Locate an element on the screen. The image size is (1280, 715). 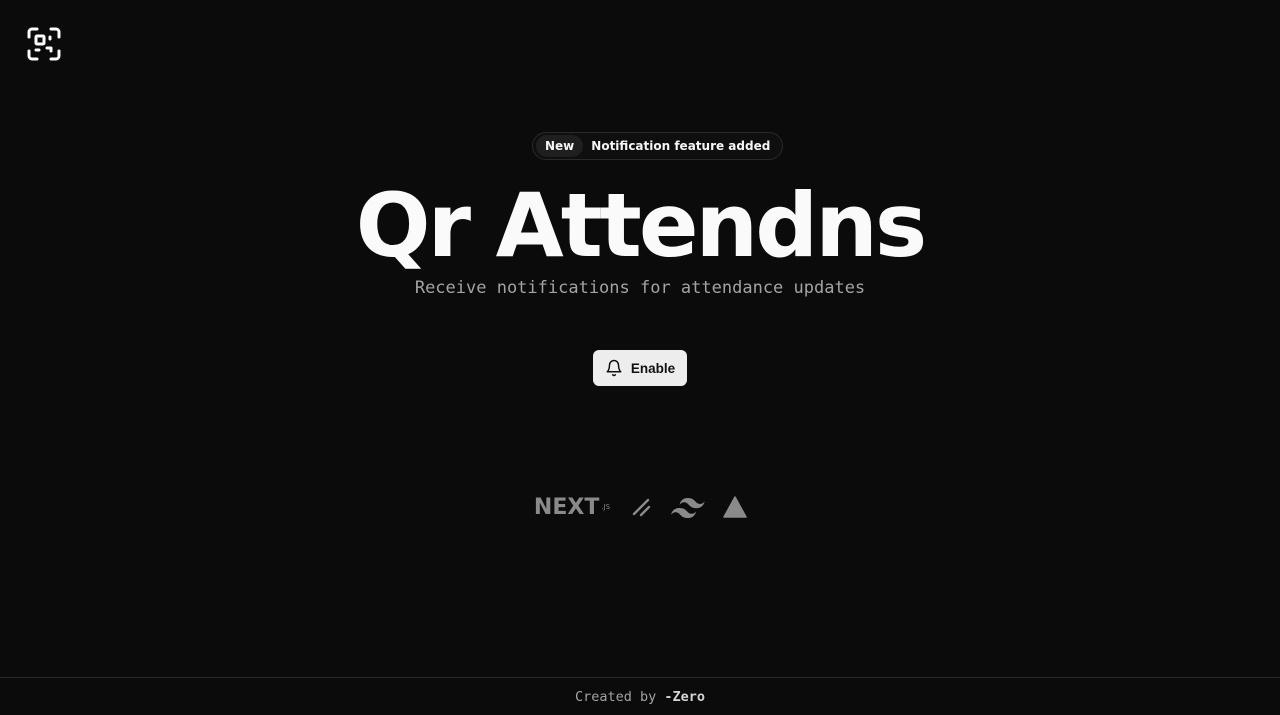
new-badge: New is located at coordinates (560, 146).